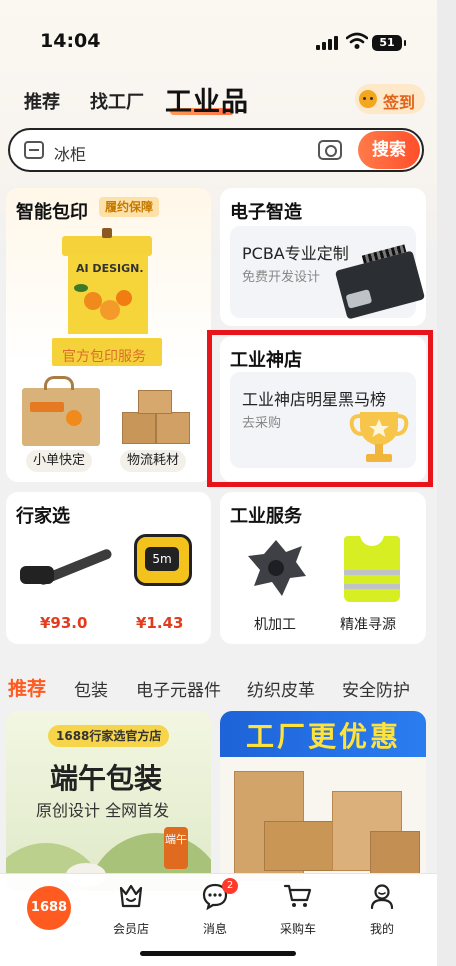 This screenshot has height=966, width=456. I want to click on camera-icon, so click(330, 150).